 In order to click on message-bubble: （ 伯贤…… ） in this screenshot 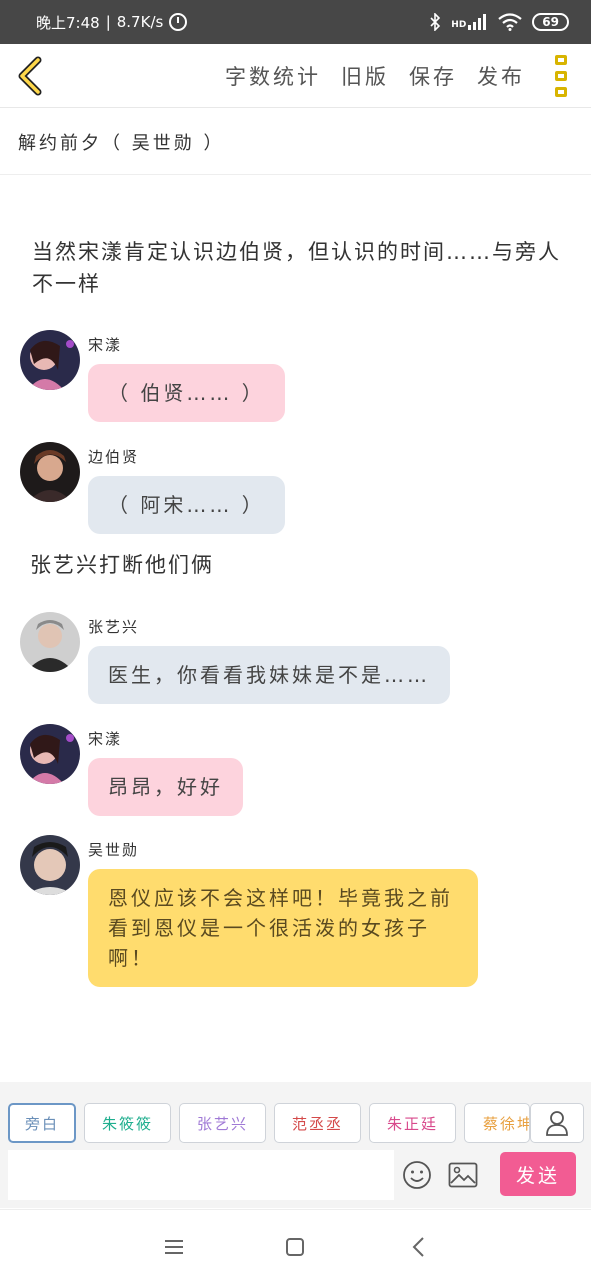, I will do `click(186, 393)`.